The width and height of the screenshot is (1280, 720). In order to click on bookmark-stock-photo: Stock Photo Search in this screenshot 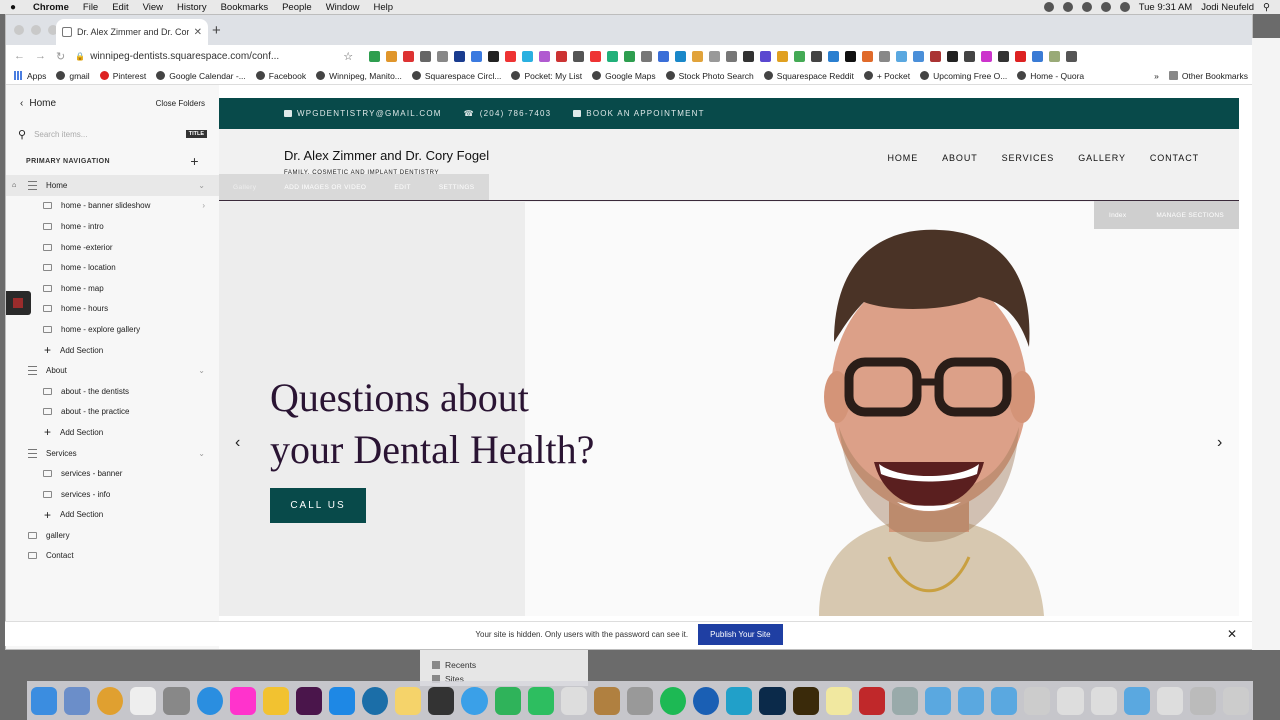, I will do `click(709, 76)`.